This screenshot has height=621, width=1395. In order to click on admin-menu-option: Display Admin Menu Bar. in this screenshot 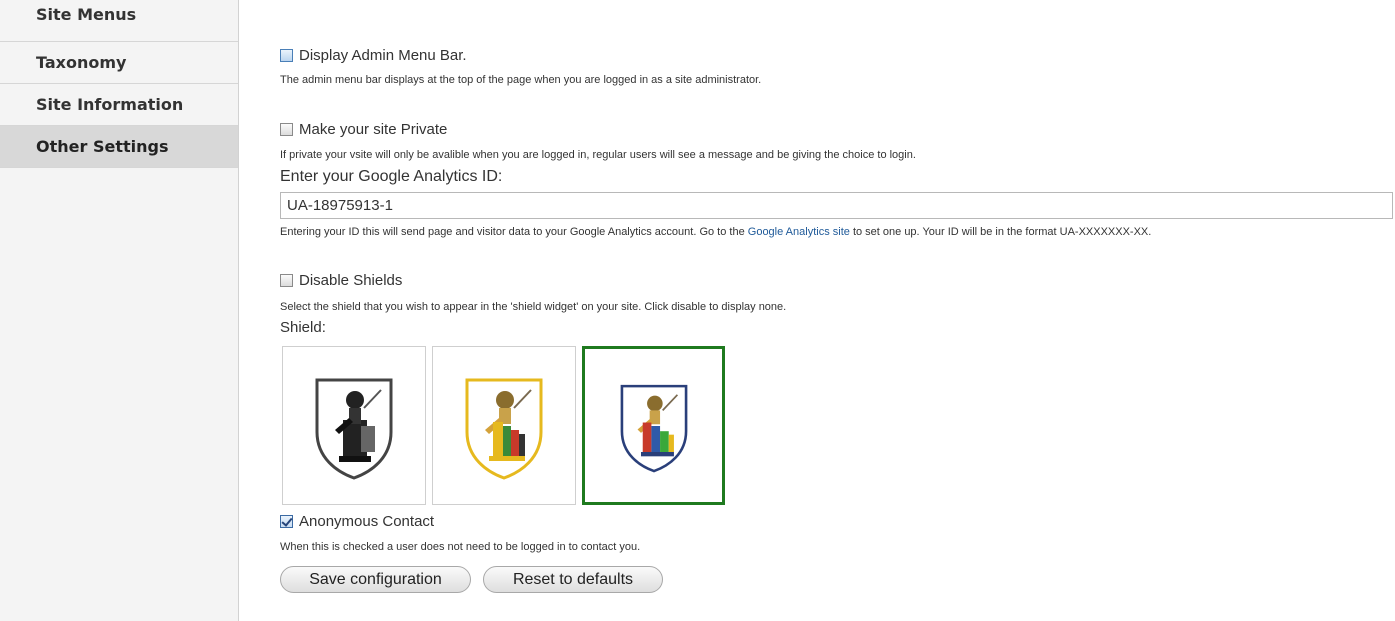, I will do `click(373, 55)`.